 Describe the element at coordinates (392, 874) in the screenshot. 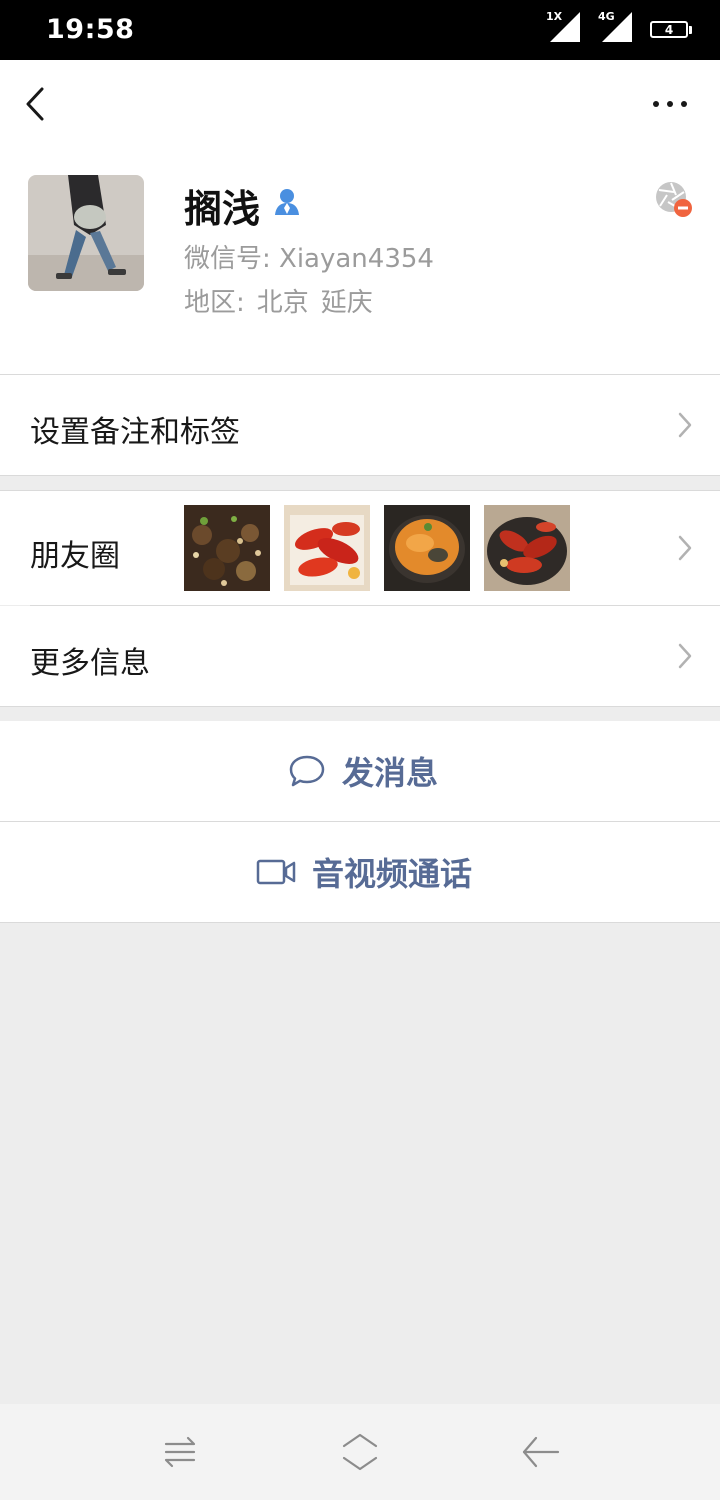

I see `video-call-label: 音视频通话` at that location.